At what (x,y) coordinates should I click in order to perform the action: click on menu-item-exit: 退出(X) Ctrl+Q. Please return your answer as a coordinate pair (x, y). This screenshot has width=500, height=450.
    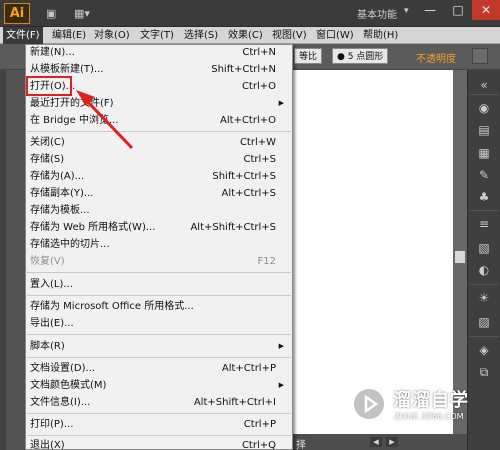
    Looking at the image, I should click on (159, 443).